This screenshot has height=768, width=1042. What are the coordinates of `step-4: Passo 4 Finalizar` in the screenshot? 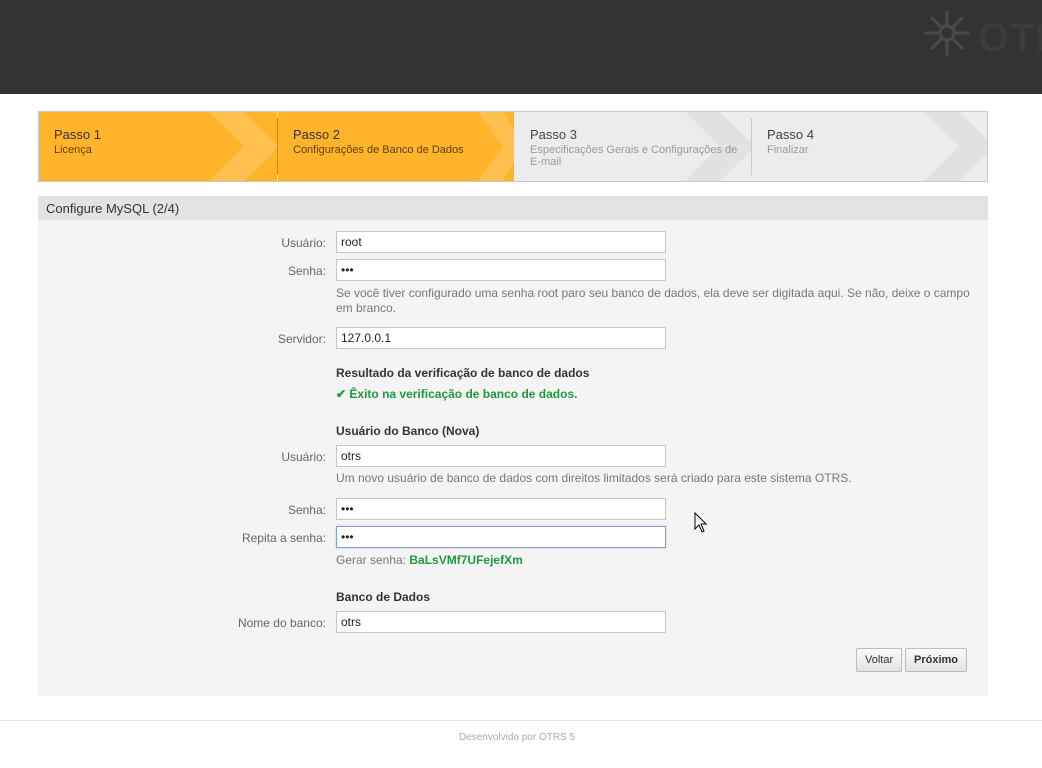 It's located at (869, 146).